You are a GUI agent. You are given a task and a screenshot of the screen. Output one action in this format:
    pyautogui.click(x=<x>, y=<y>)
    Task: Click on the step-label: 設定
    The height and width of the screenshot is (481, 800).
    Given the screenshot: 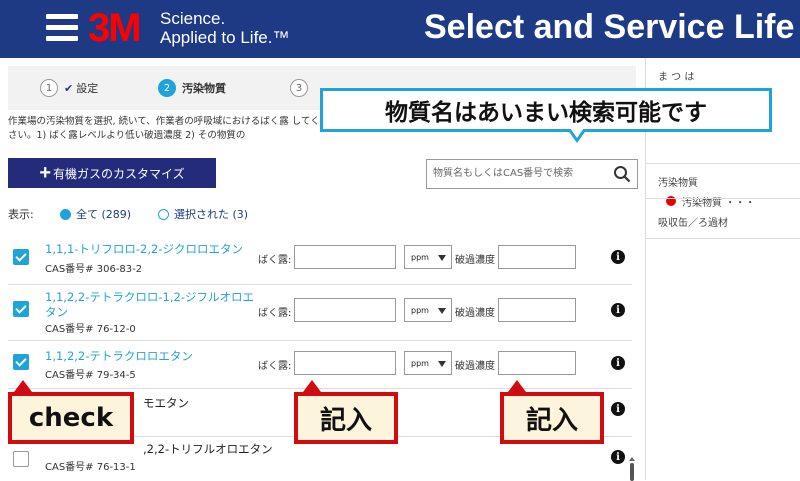 What is the action you would take?
    pyautogui.click(x=87, y=88)
    